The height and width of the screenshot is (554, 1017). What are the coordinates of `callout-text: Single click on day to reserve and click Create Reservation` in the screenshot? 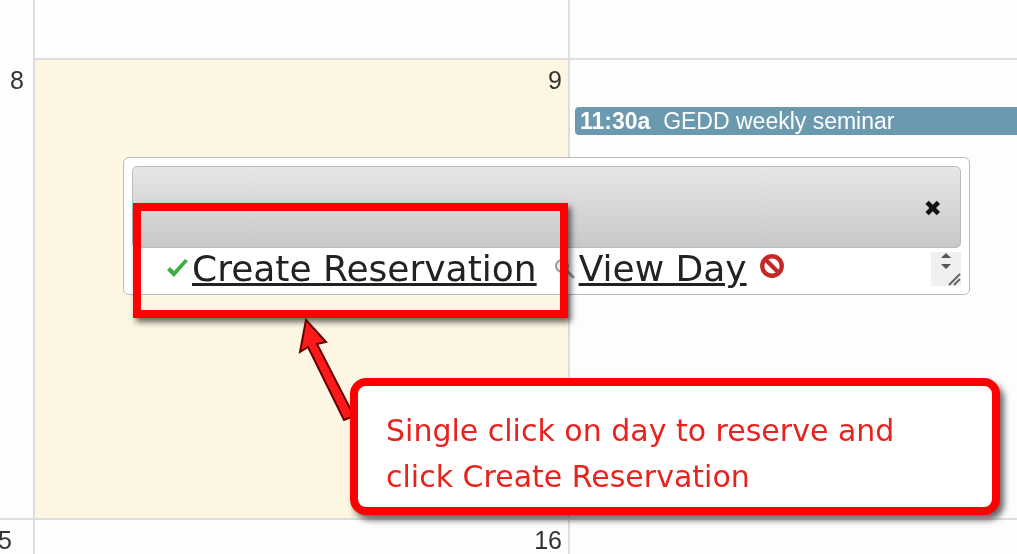 It's located at (641, 454).